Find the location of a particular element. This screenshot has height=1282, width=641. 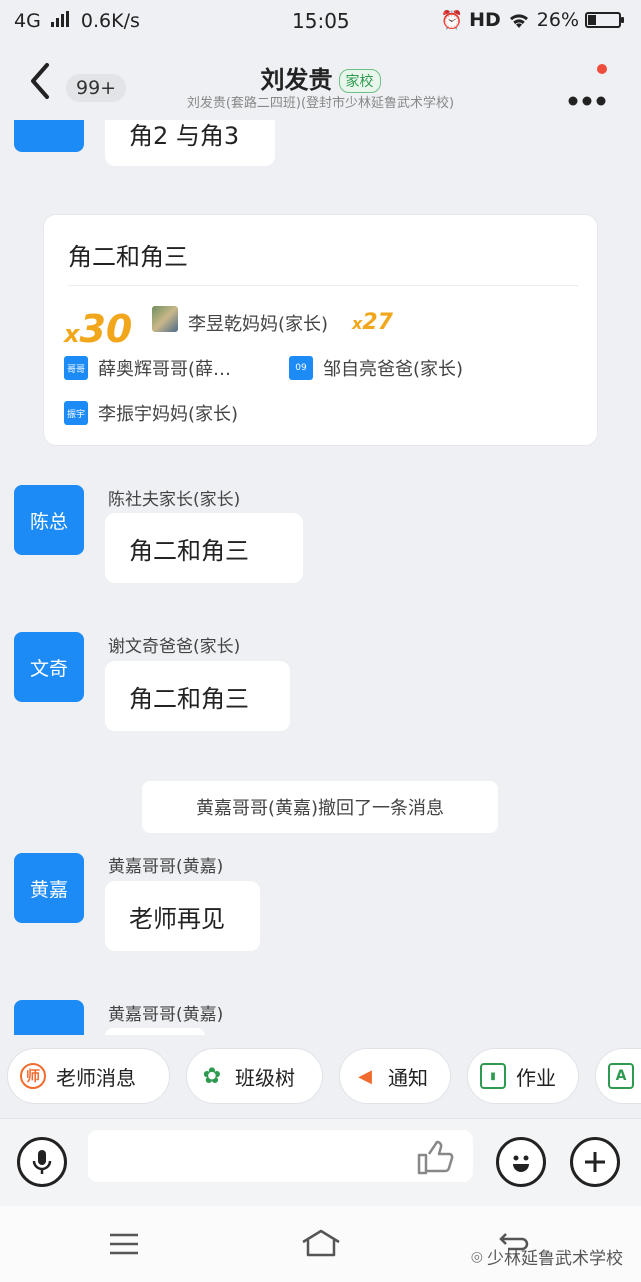

clock: 15:05 is located at coordinates (321, 21).